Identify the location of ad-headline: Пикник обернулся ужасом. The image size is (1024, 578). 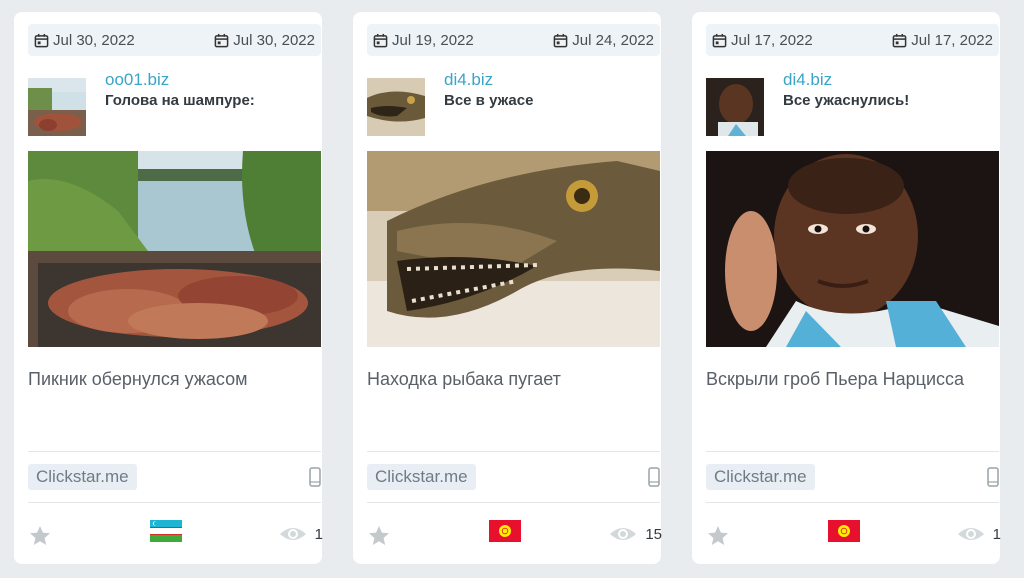
(174, 379).